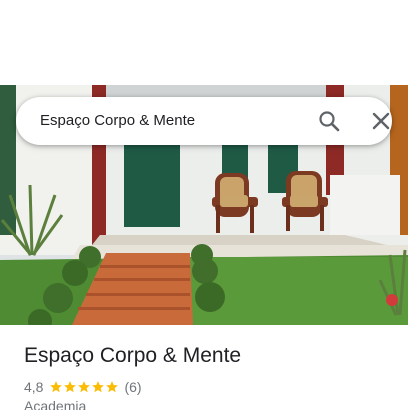  I want to click on search-icon, so click(329, 121).